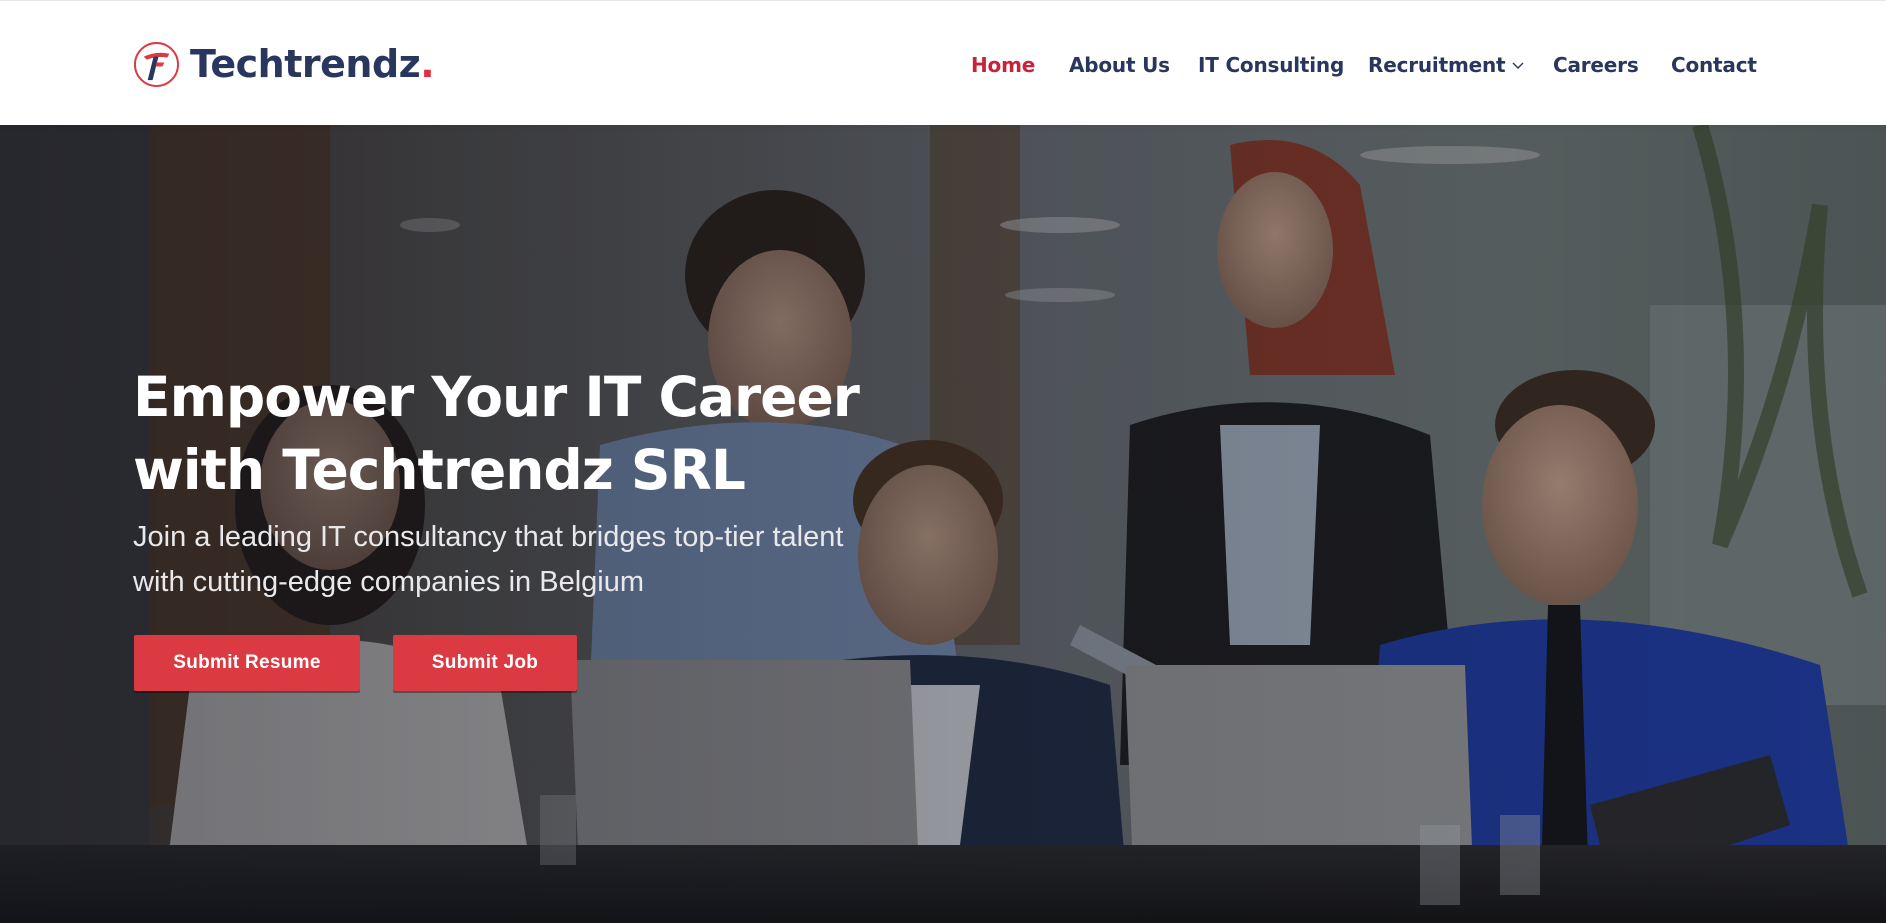  I want to click on nav-contact: Contact, so click(1714, 65).